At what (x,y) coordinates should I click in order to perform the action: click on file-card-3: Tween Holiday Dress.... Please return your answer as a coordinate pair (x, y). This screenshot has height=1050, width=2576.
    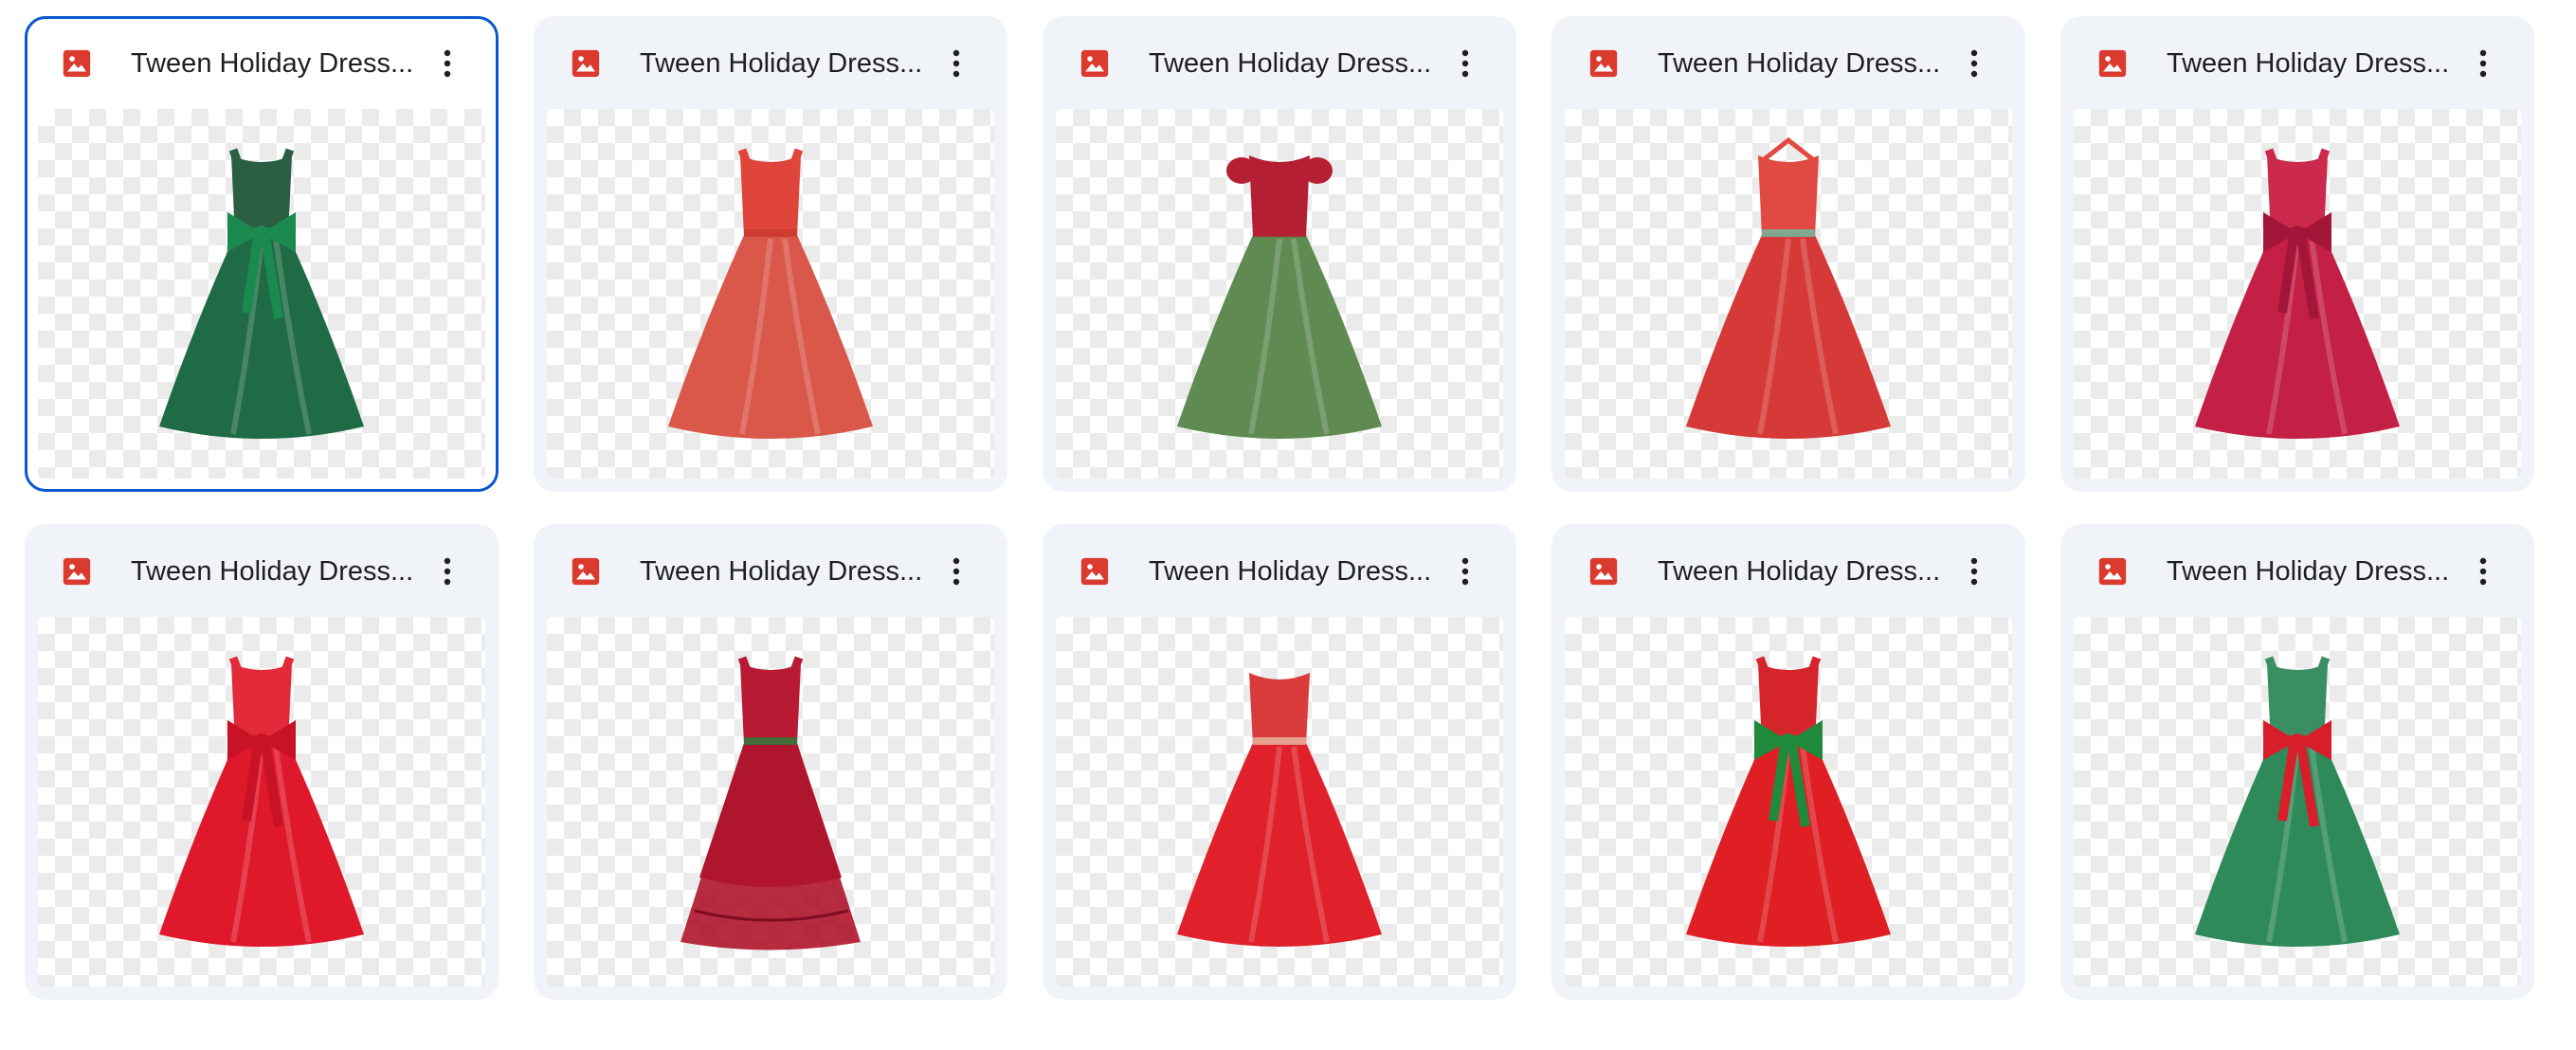
    Looking at the image, I should click on (1279, 254).